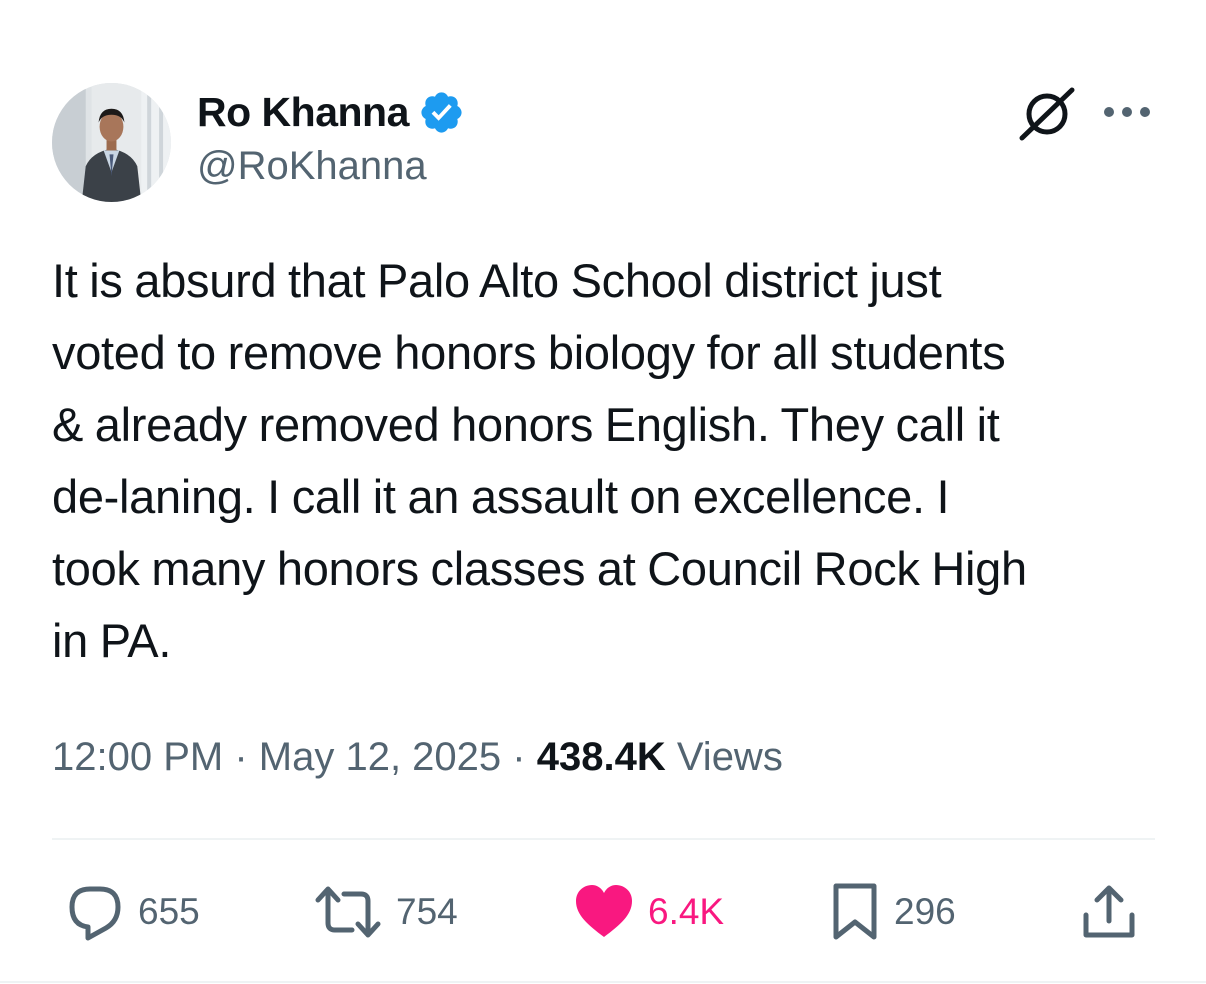  I want to click on author-name-row: Ro Khanna, so click(331, 112).